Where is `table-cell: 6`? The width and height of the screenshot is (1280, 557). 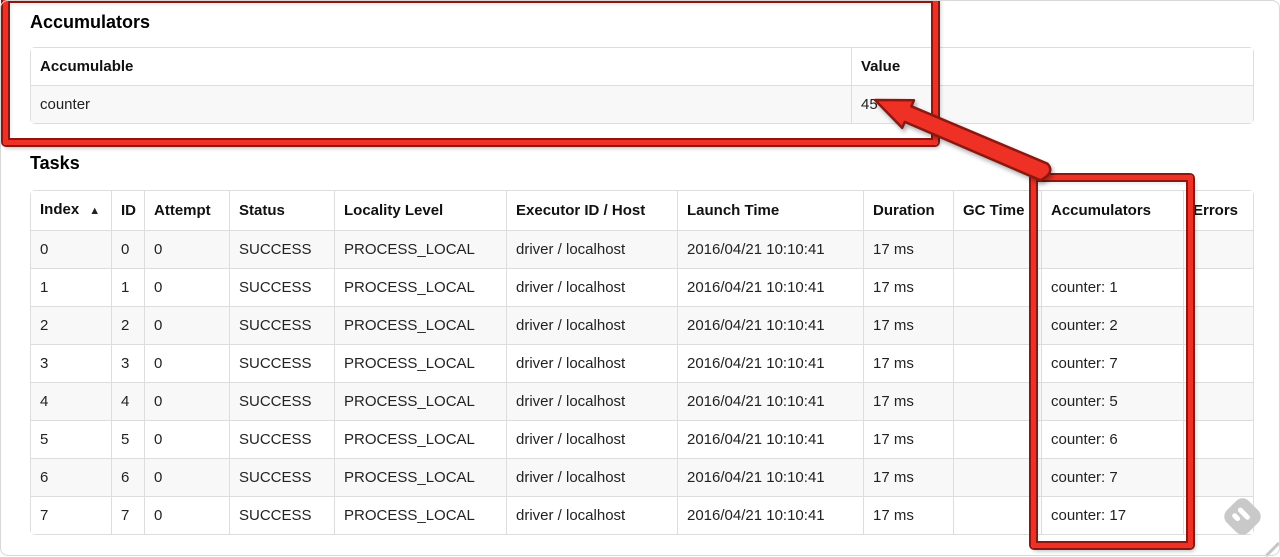 table-cell: 6 is located at coordinates (127, 477).